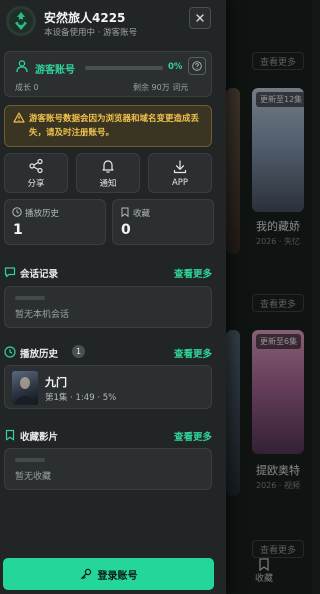  What do you see at coordinates (18, 230) in the screenshot?
I see `stat-play-history-value: 1` at bounding box center [18, 230].